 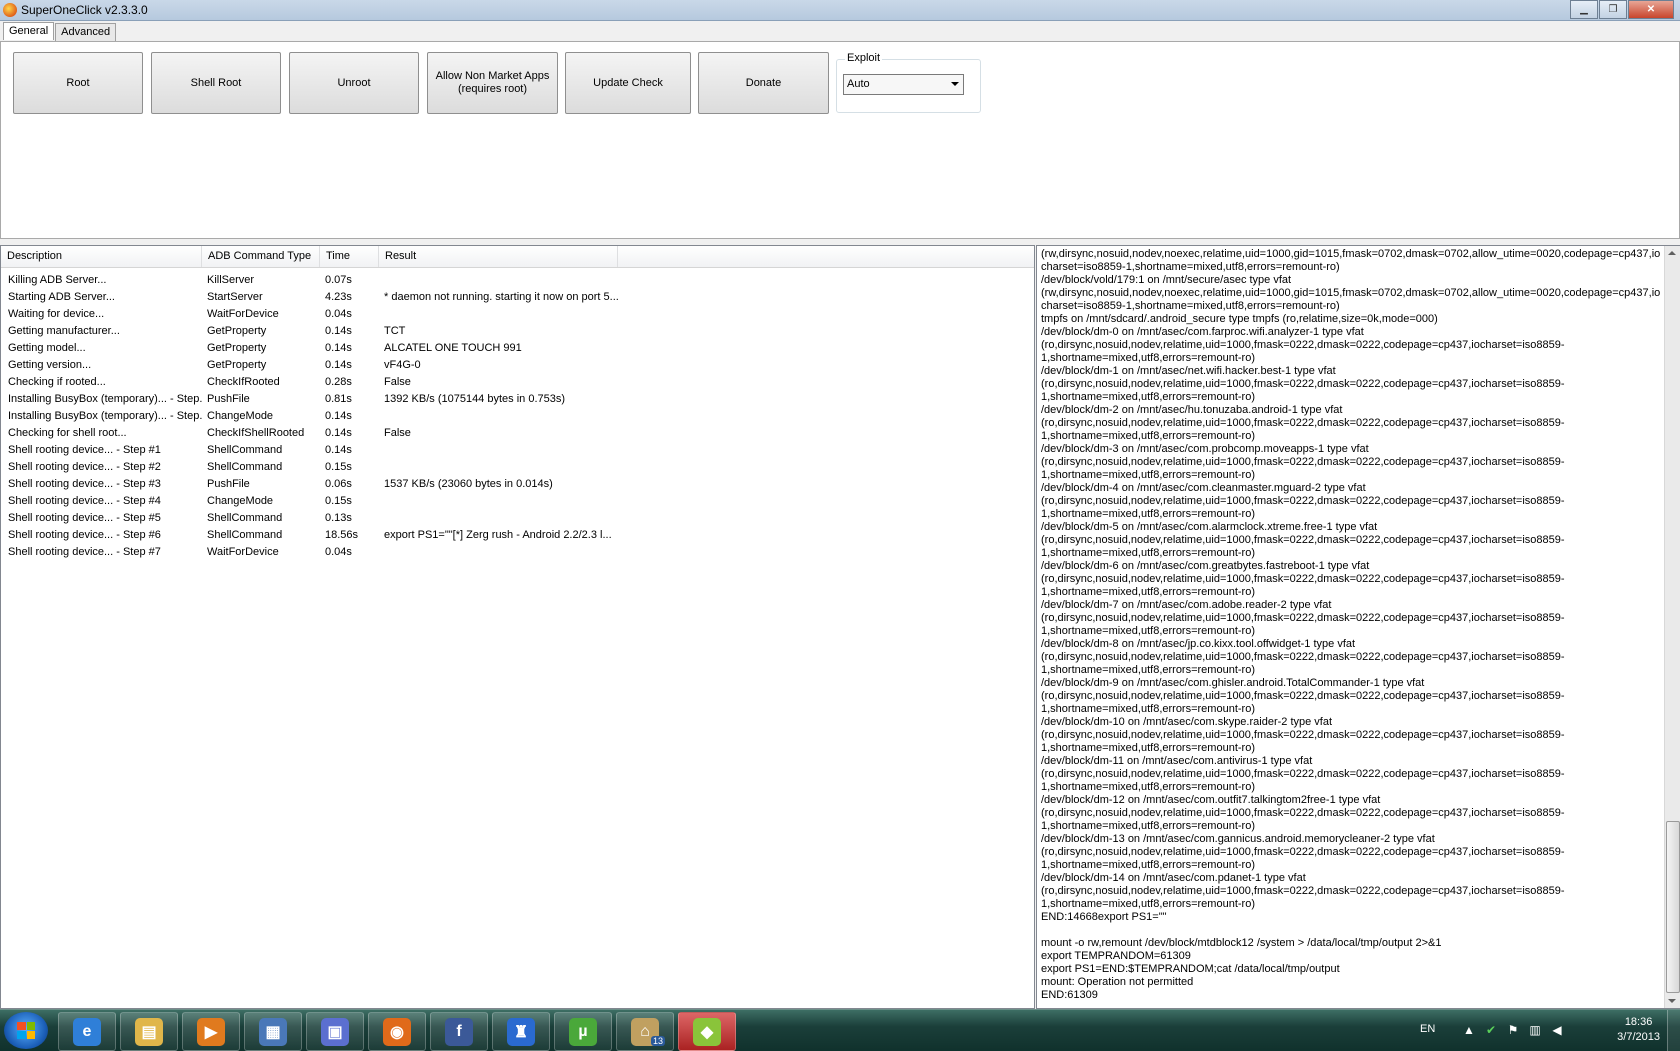 I want to click on maximize-button: ❐, so click(x=1613, y=9).